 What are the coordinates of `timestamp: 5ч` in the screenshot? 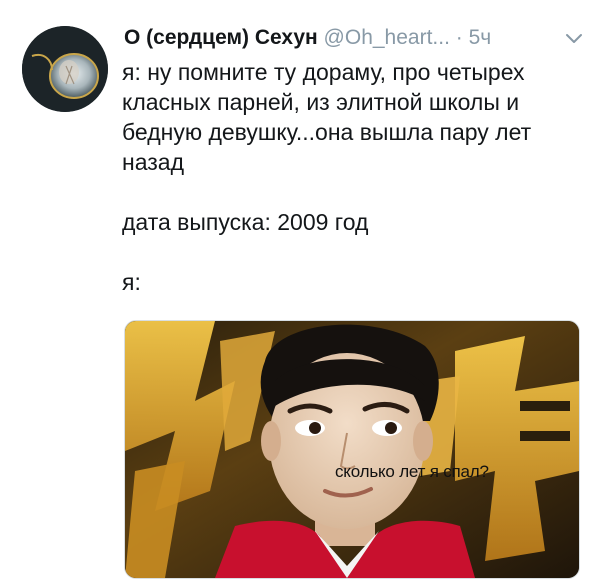 It's located at (480, 37).